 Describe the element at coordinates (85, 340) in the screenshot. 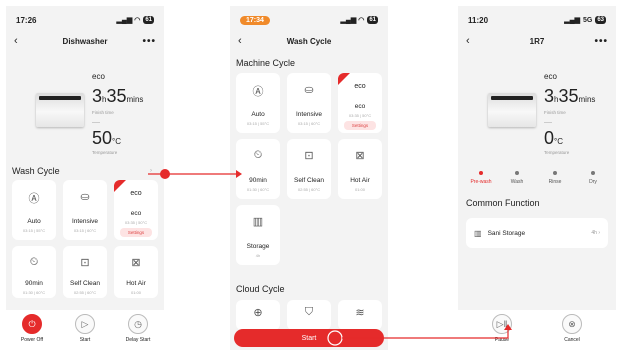

I see `start-label: Start` at that location.